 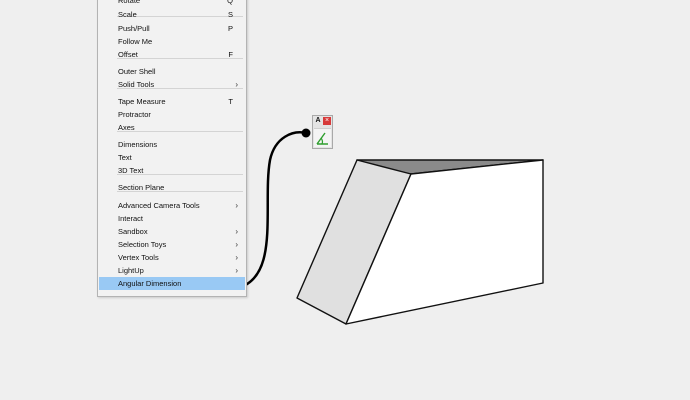 What do you see at coordinates (172, 244) in the screenshot?
I see `menu-item-selection-toys: Selection Toys ›` at bounding box center [172, 244].